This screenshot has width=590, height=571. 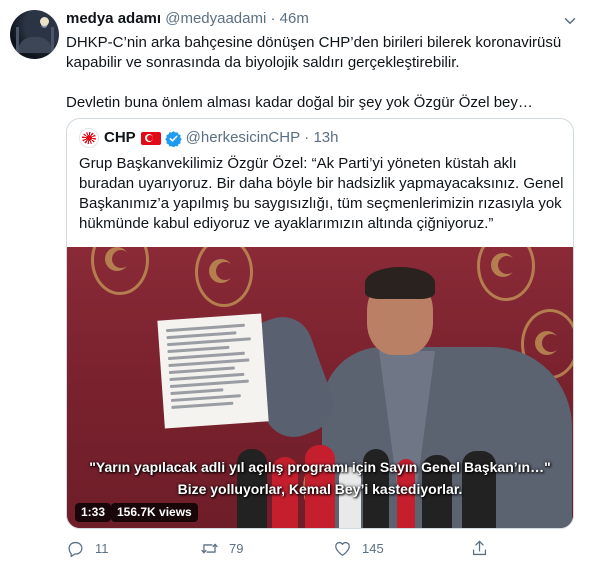 I want to click on avatar, so click(x=34, y=34).